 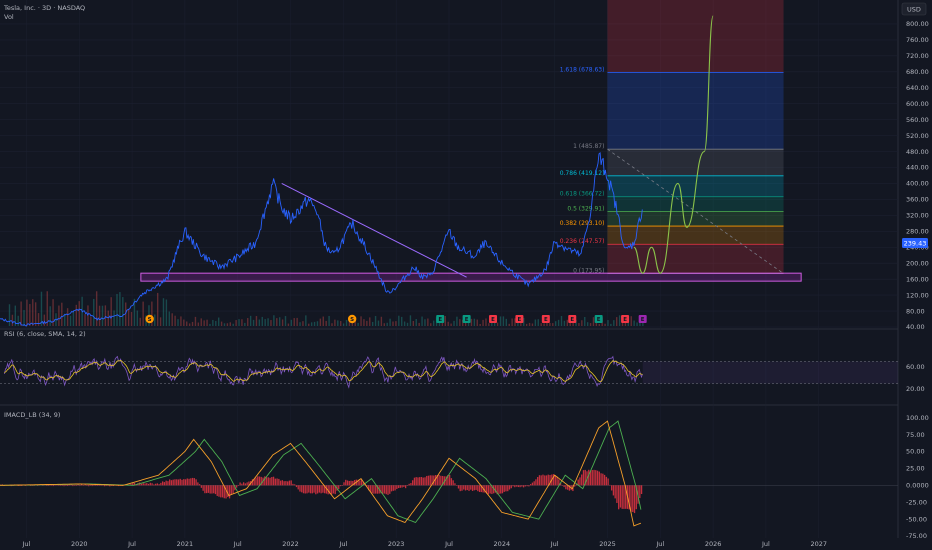 What do you see at coordinates (32, 415) in the screenshot?
I see `macd-title: IMACD_LB (34, 9)` at bounding box center [32, 415].